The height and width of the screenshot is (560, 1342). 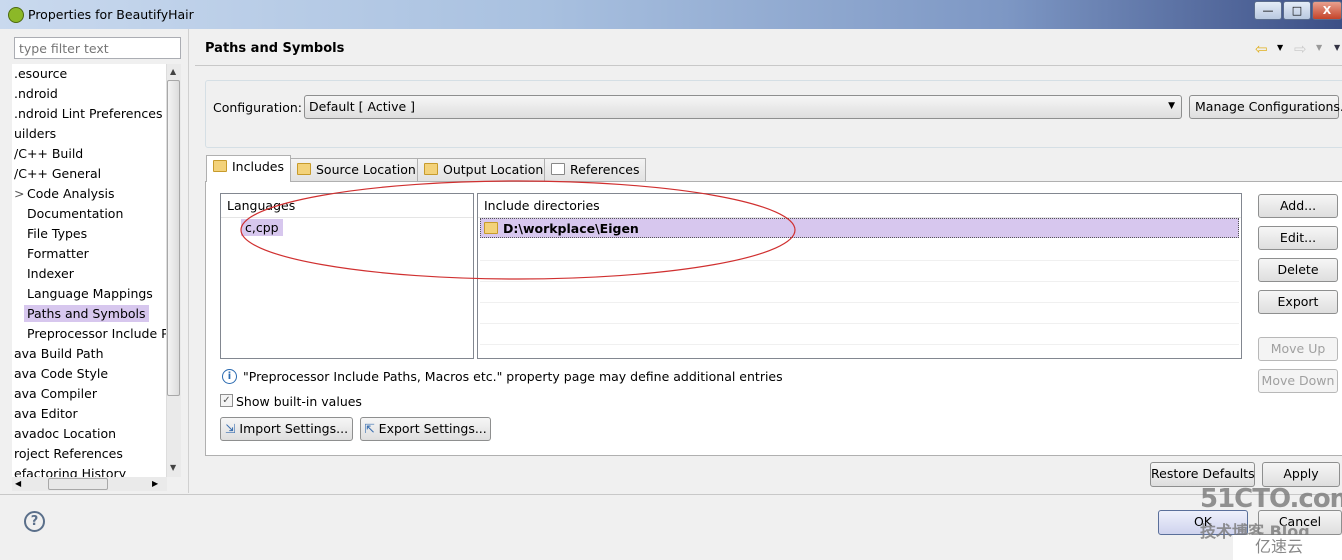 I want to click on delete-button: Delete, so click(x=1298, y=270).